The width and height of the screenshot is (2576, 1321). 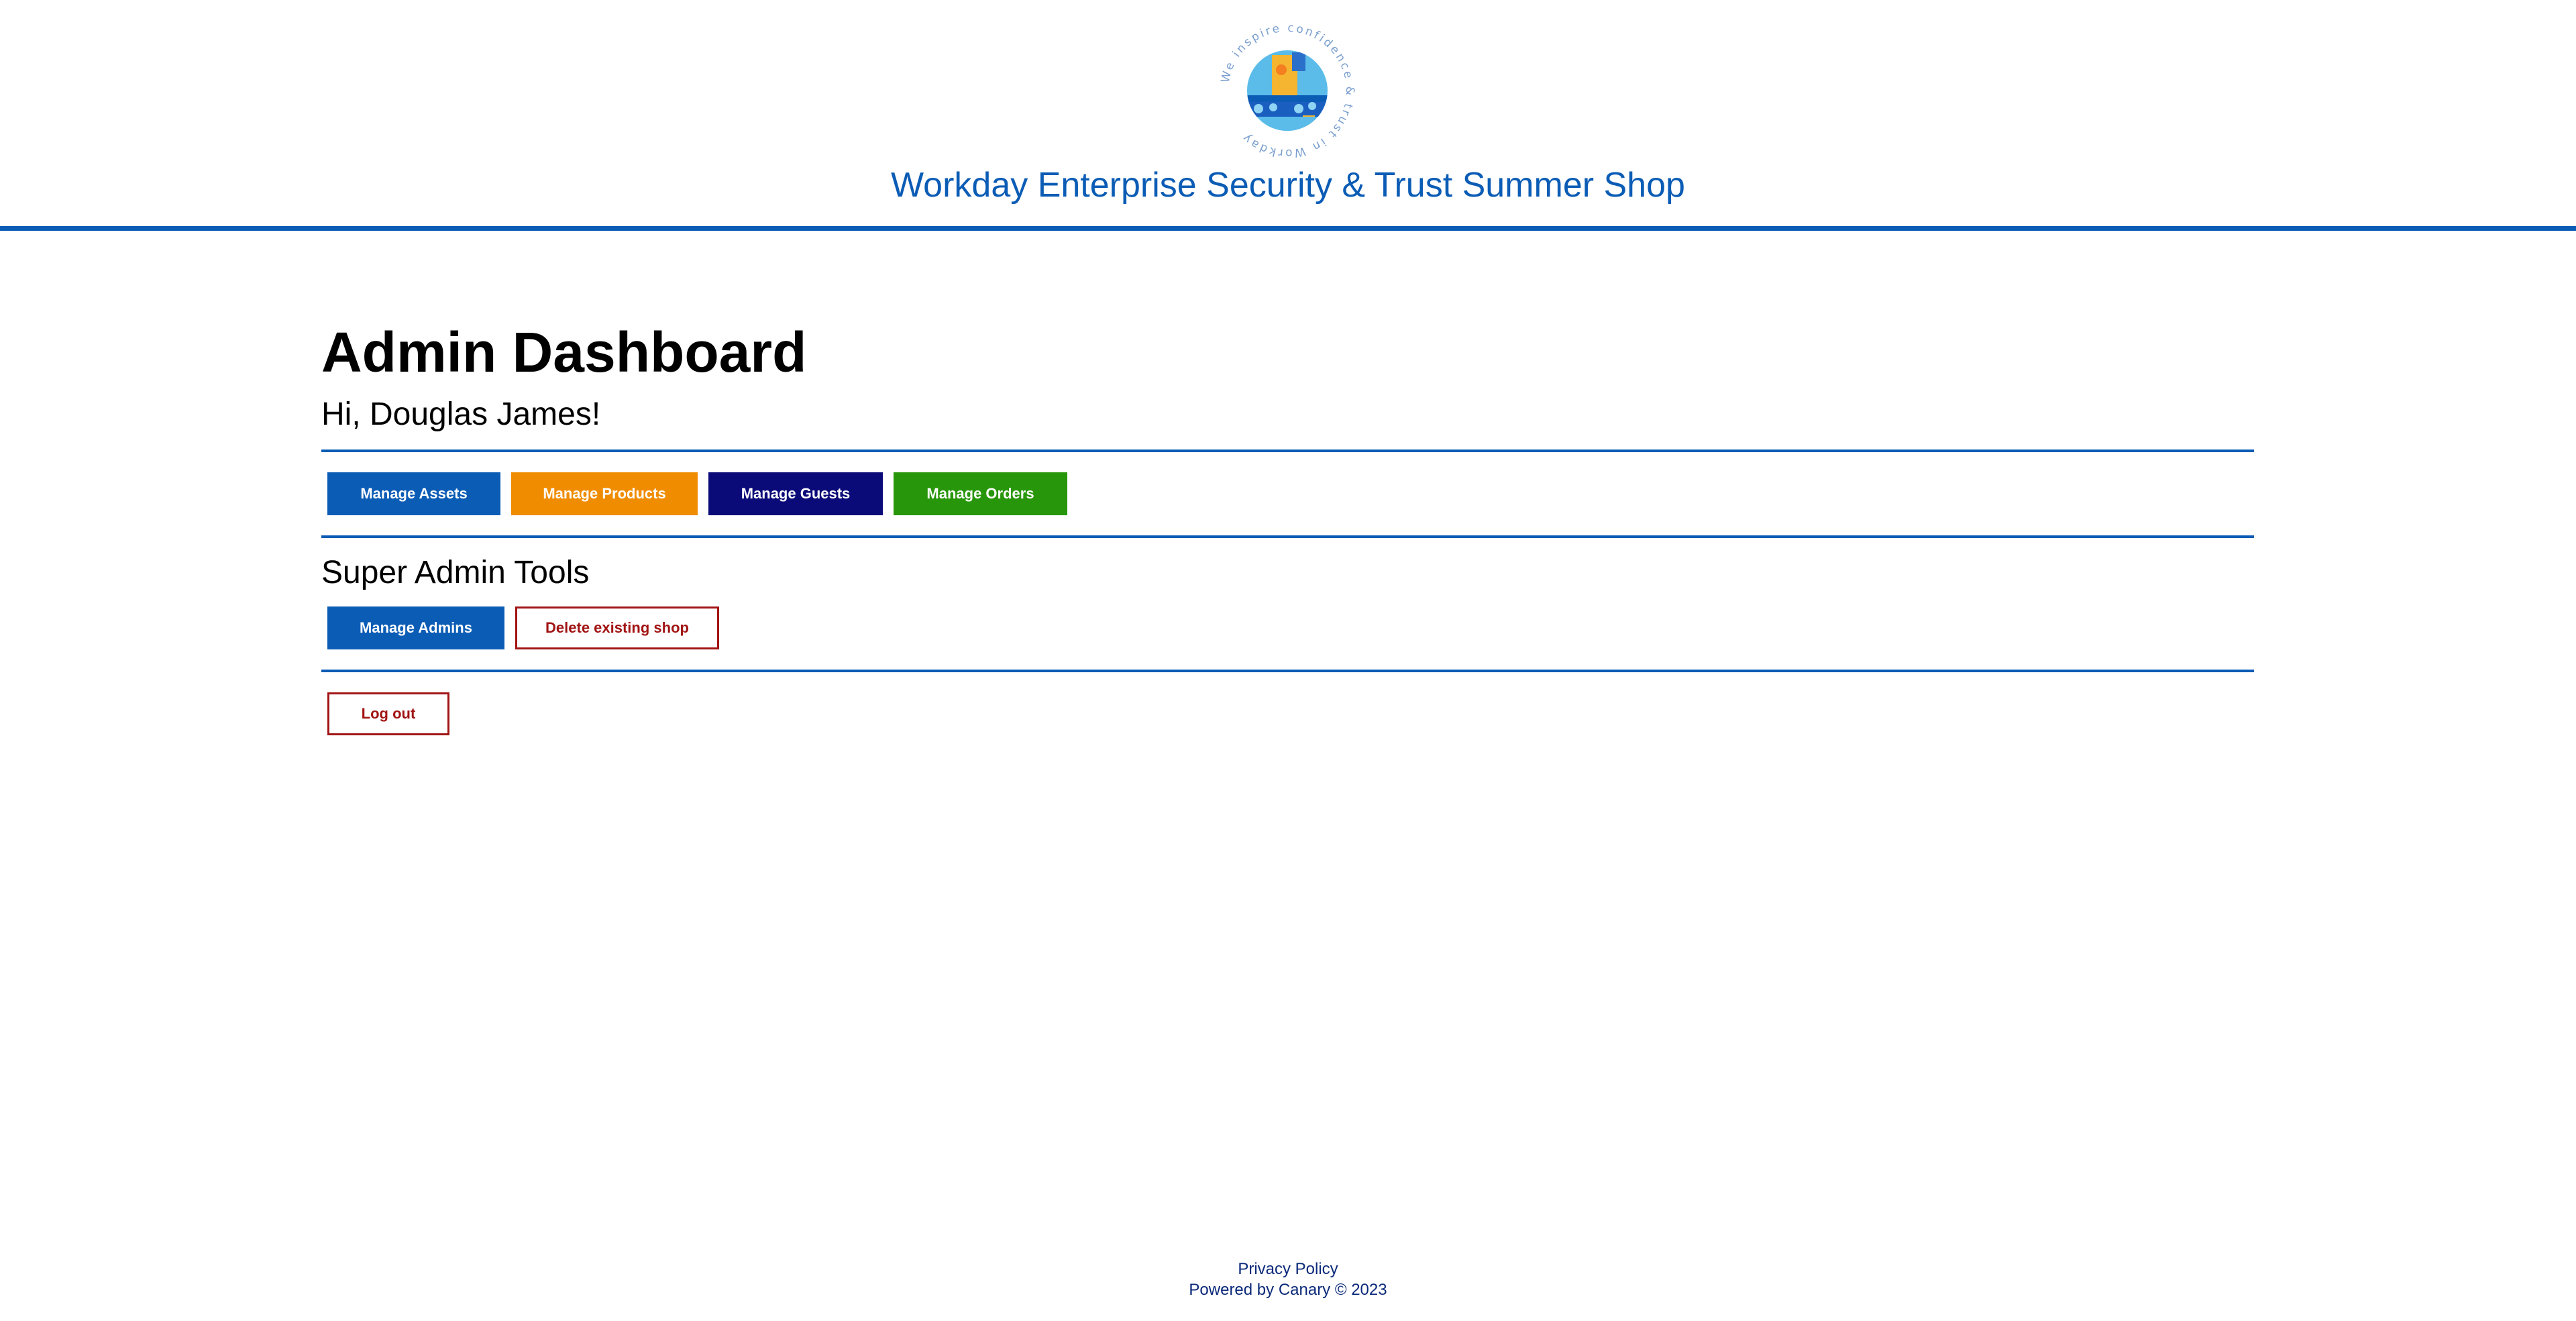 I want to click on super-admin-title: Super Admin Tools, so click(x=455, y=572).